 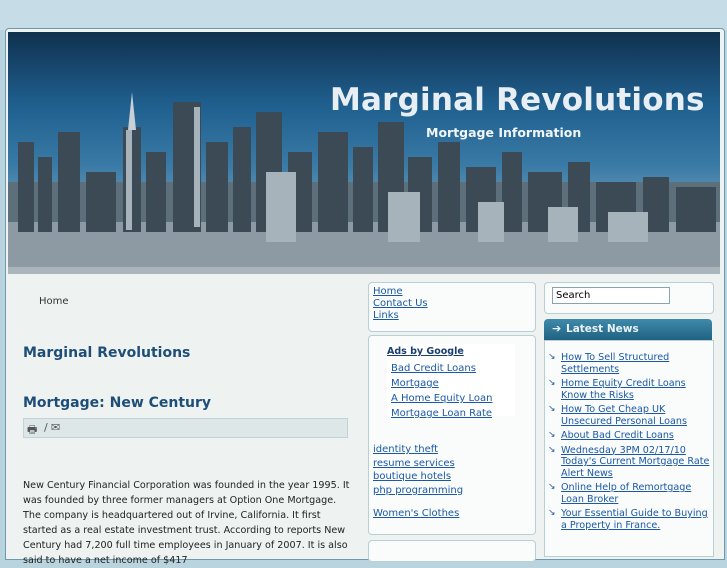 What do you see at coordinates (611, 295) in the screenshot?
I see `search-input` at bounding box center [611, 295].